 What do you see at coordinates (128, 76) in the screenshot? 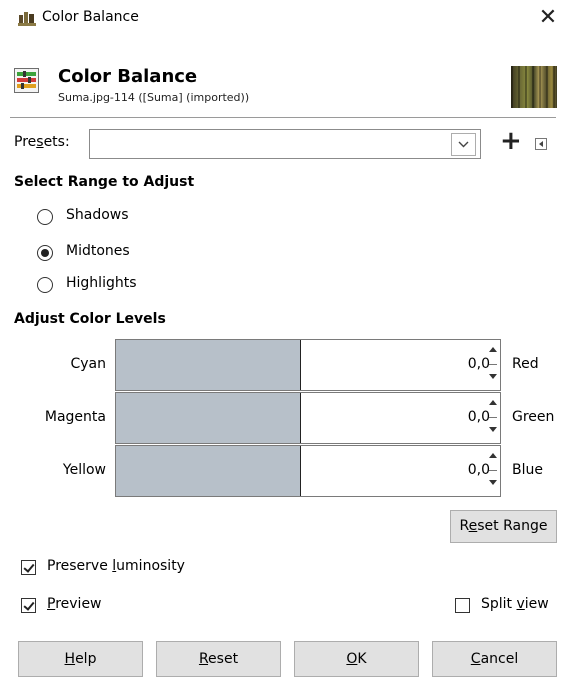
I see `dialog-title: Color Balance` at bounding box center [128, 76].